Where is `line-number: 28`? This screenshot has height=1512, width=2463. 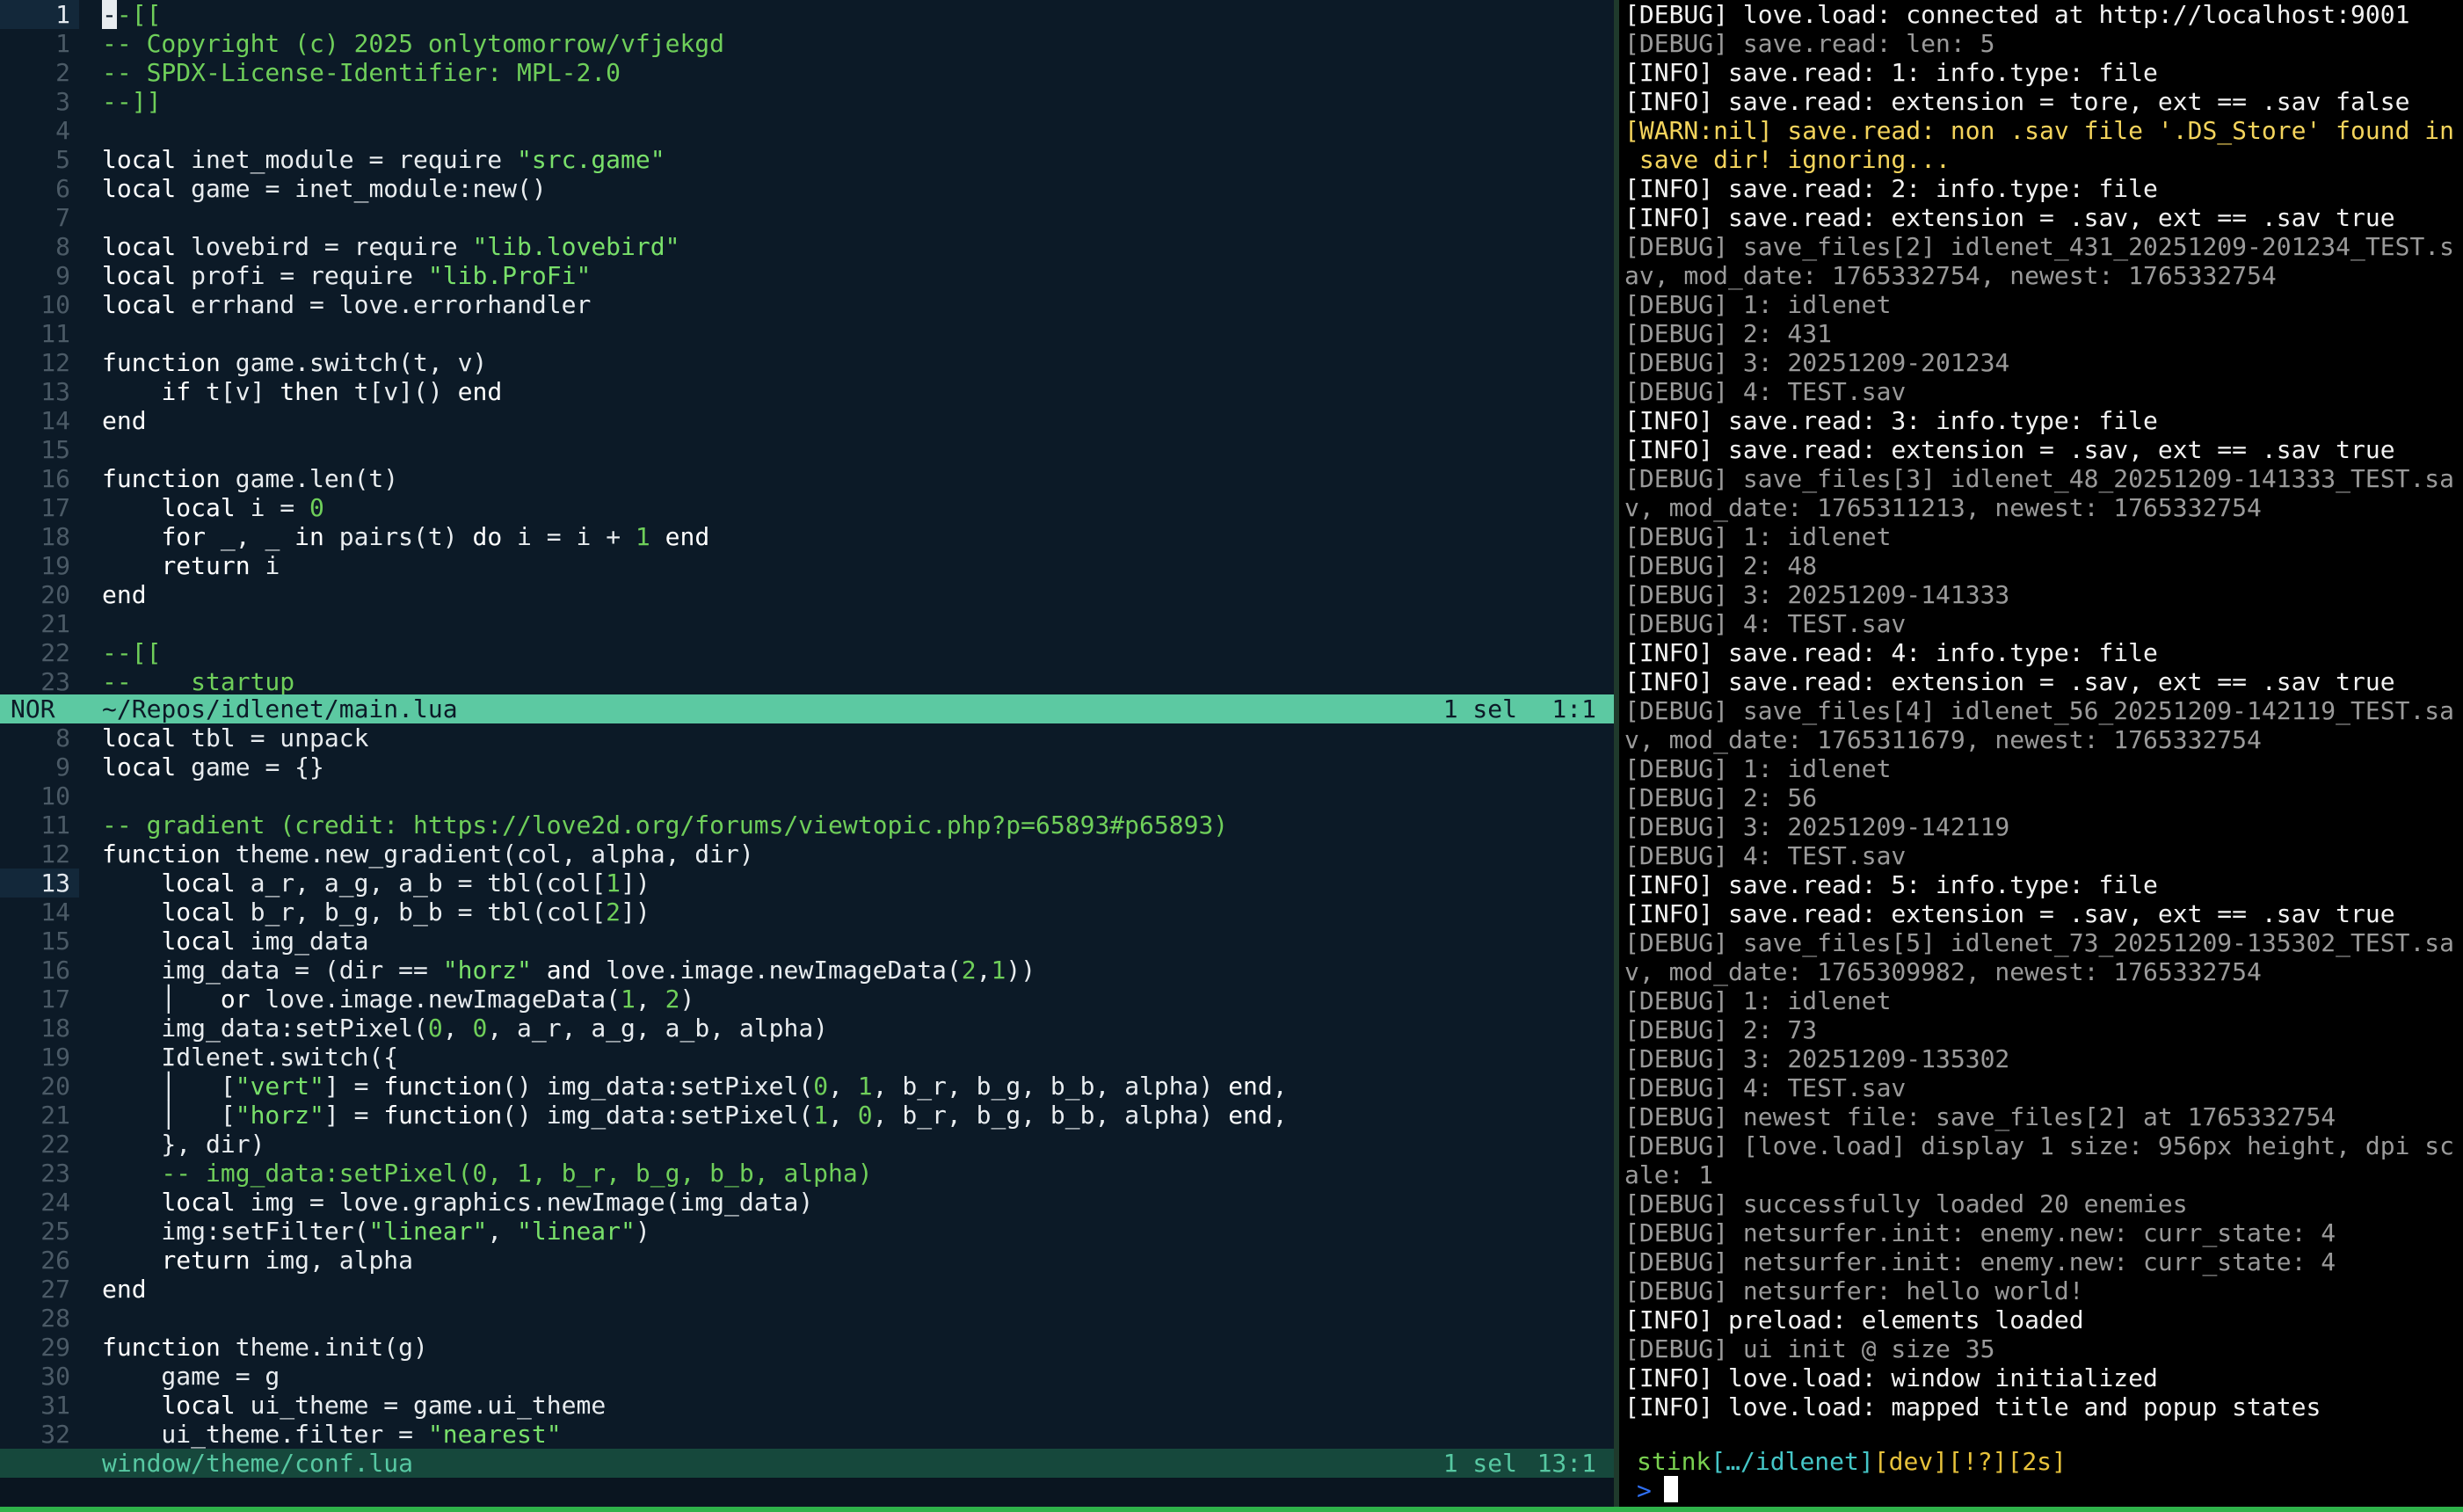
line-number: 28 is located at coordinates (55, 1319).